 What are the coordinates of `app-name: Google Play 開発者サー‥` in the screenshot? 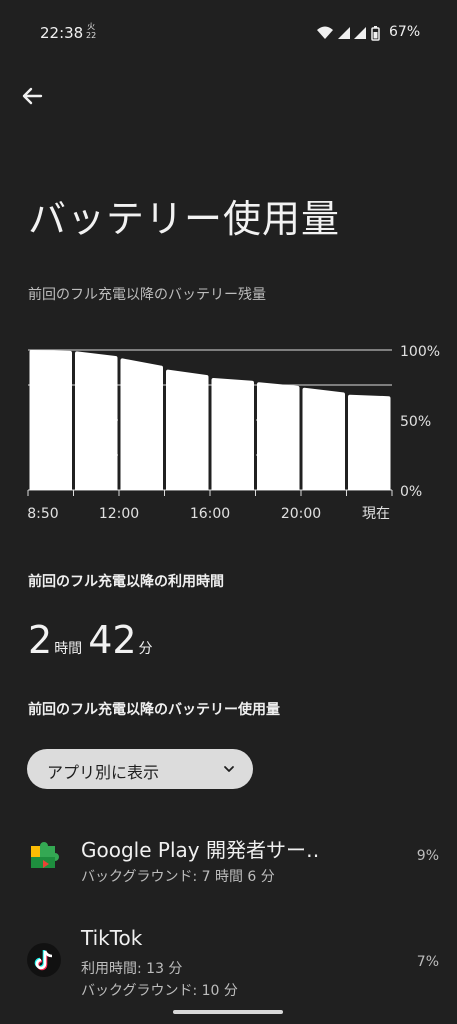 It's located at (200, 850).